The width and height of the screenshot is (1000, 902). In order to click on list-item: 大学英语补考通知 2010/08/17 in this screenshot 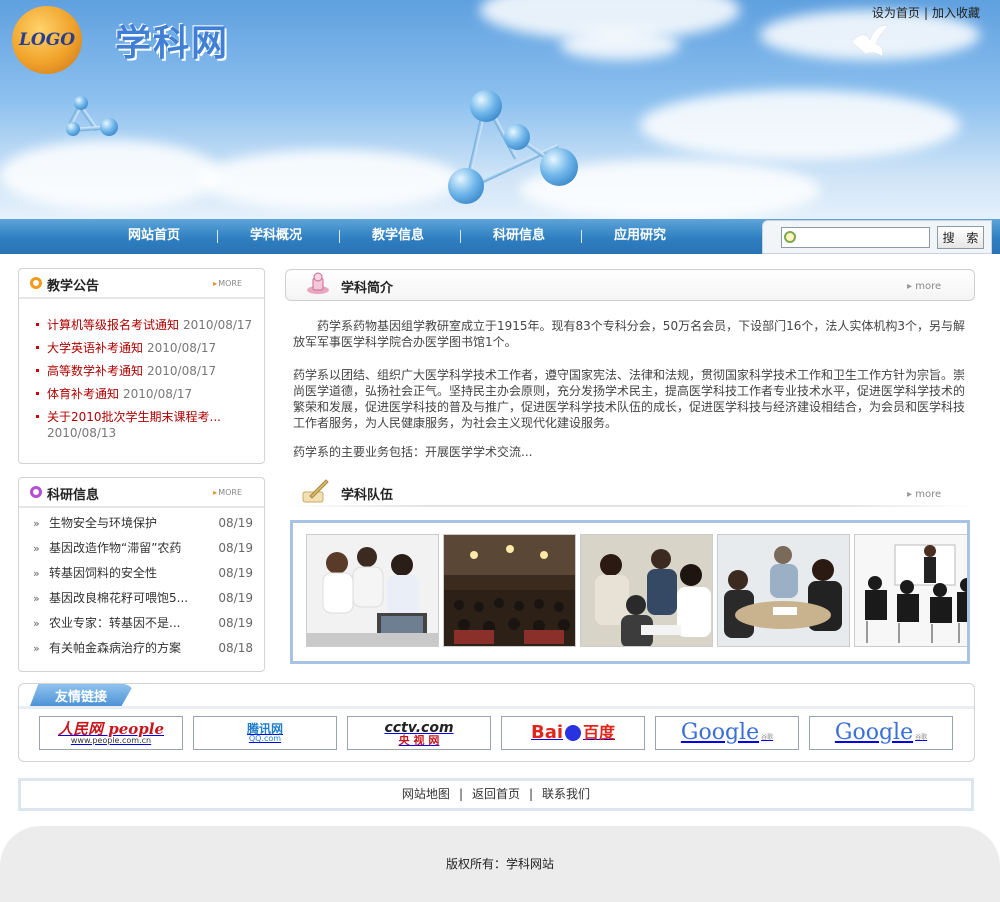, I will do `click(151, 348)`.